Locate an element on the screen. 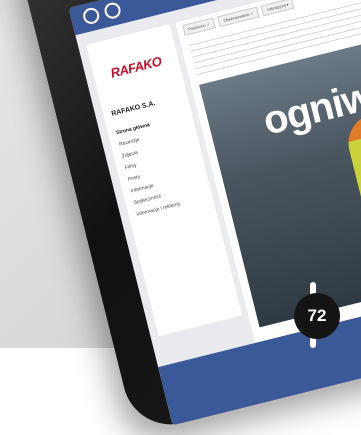  poster-word: ogniwo is located at coordinates (309, 106).